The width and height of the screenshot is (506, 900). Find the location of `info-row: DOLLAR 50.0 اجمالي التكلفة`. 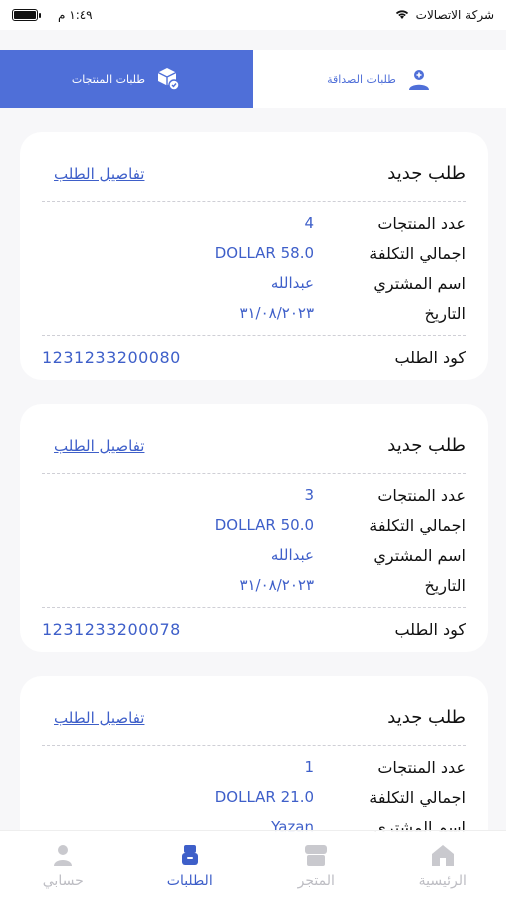

info-row: DOLLAR 50.0 اجمالي التكلفة is located at coordinates (254, 525).